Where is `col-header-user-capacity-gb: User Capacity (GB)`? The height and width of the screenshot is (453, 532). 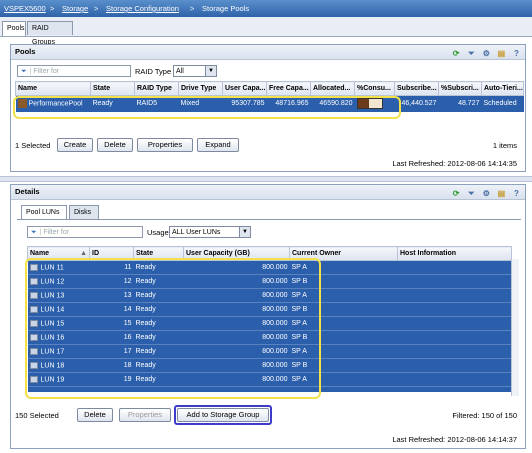 col-header-user-capacity-gb: User Capacity (GB) is located at coordinates (236, 253).